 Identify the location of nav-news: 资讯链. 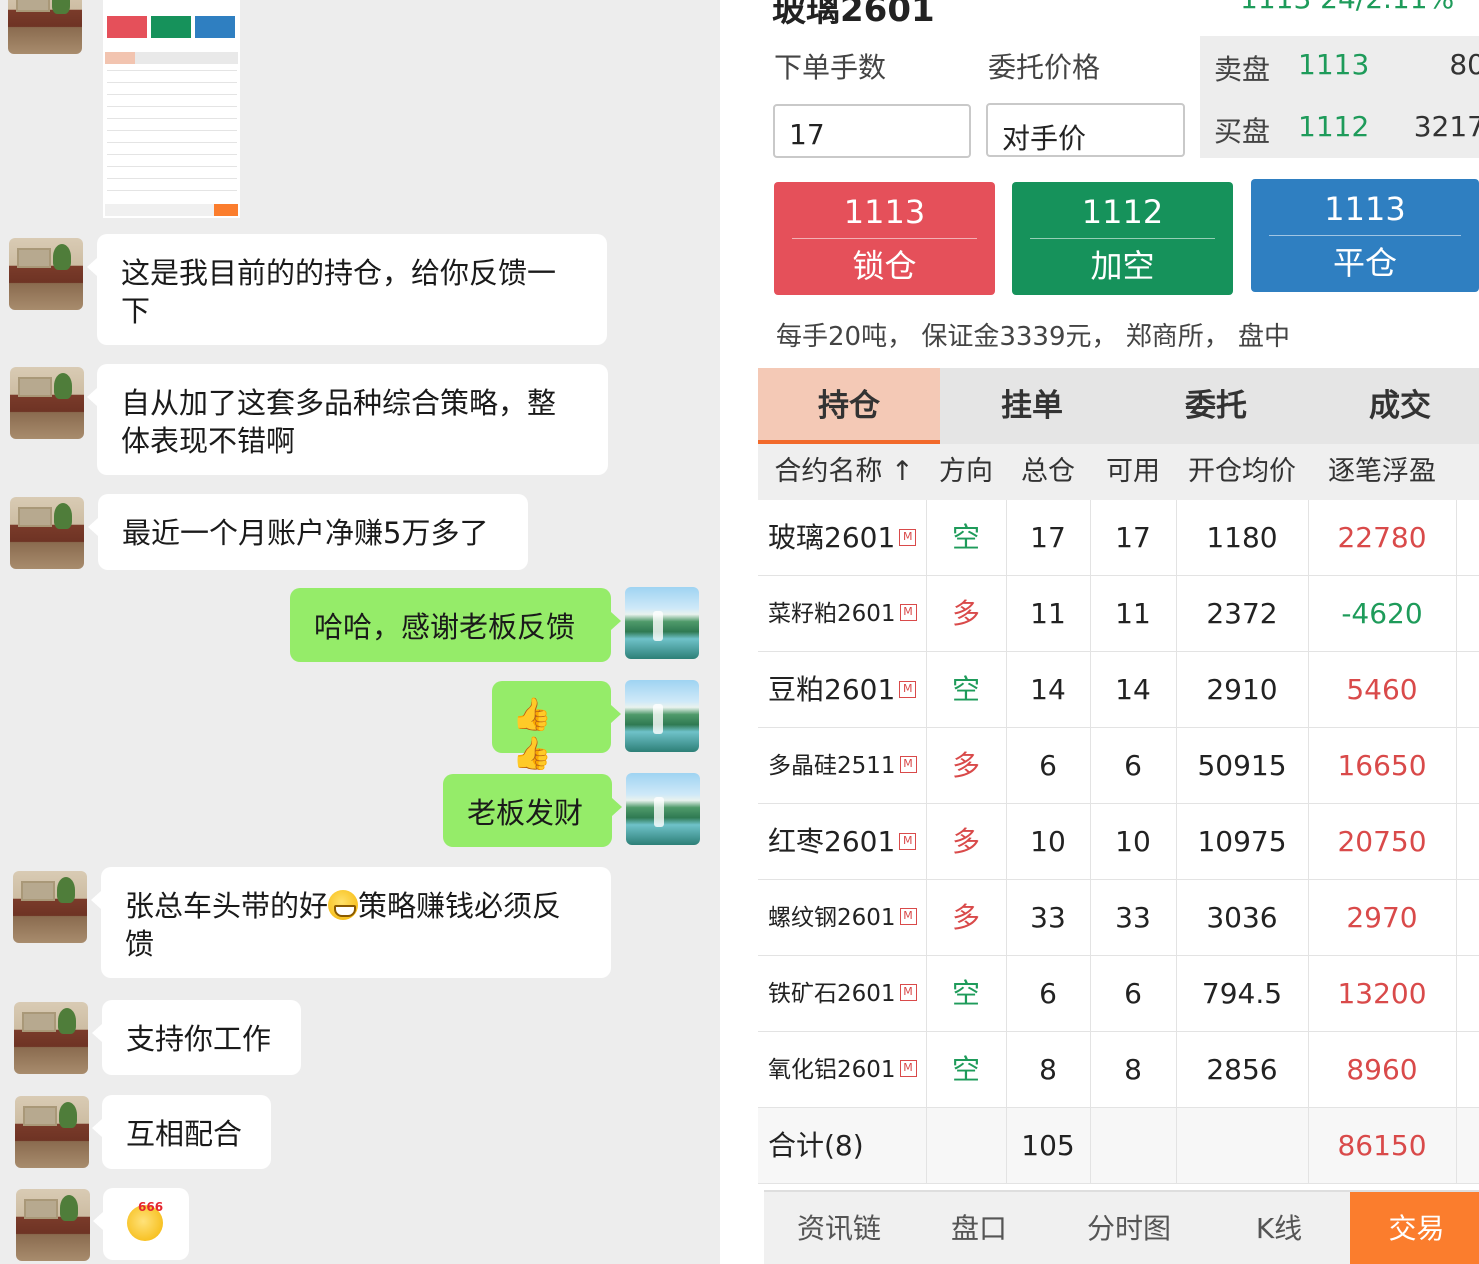
(839, 1228).